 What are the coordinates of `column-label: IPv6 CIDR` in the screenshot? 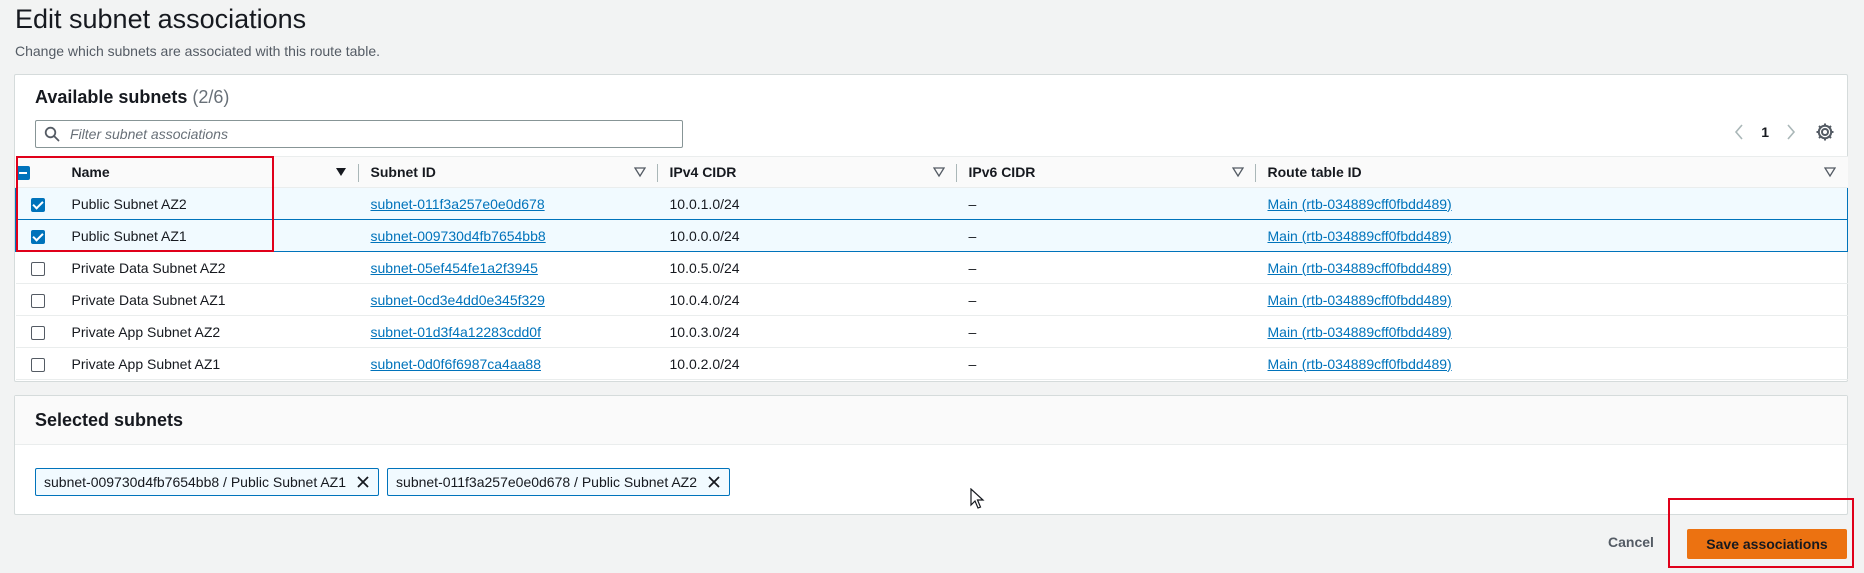 It's located at (1002, 172).